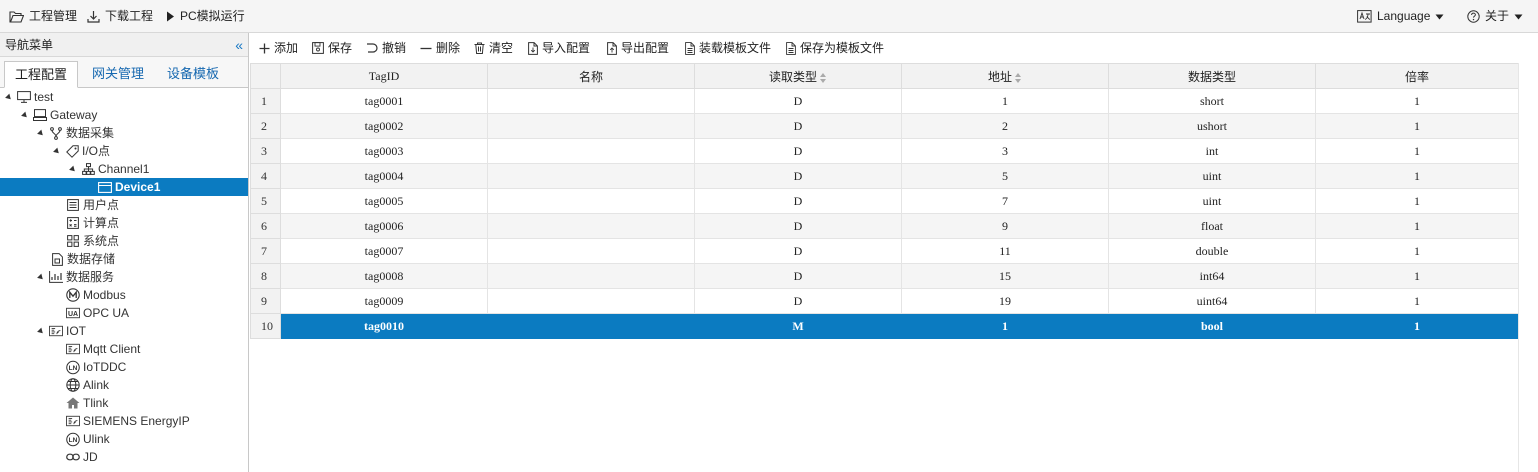  I want to click on undo-button: 撤销, so click(386, 48).